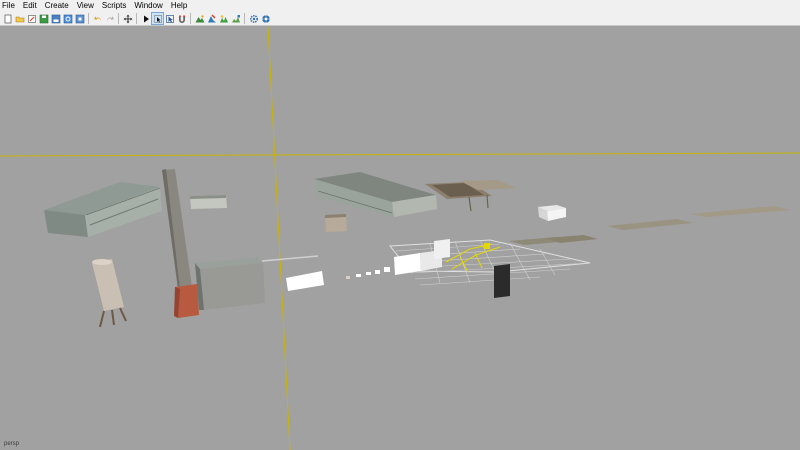  Describe the element at coordinates (12, 444) in the screenshot. I see `viewport-camera-label: persp` at that location.